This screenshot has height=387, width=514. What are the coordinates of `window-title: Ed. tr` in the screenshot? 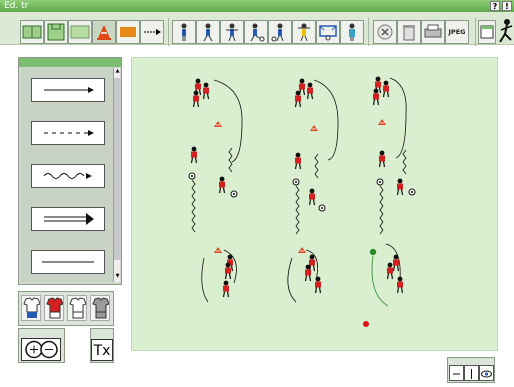 It's located at (16, 6).